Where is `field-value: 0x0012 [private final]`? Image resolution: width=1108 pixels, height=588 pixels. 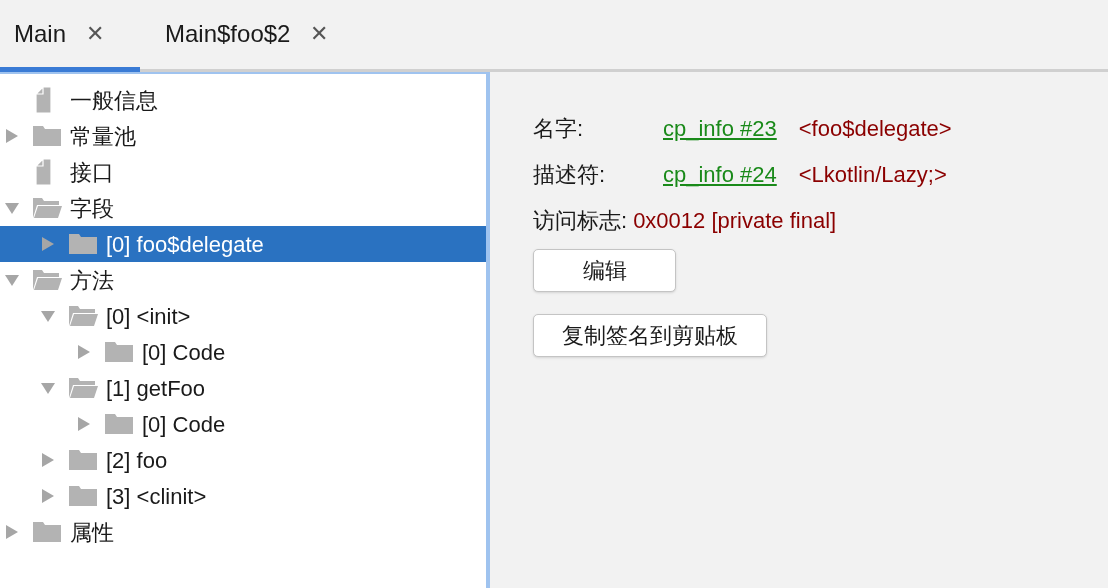 field-value: 0x0012 [private final] is located at coordinates (735, 220).